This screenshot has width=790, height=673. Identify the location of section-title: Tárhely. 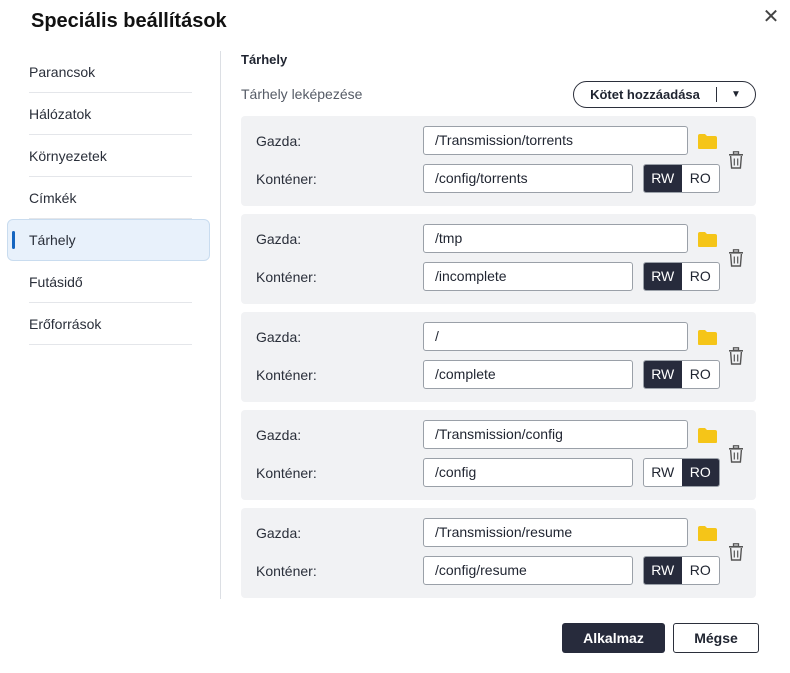
(264, 59).